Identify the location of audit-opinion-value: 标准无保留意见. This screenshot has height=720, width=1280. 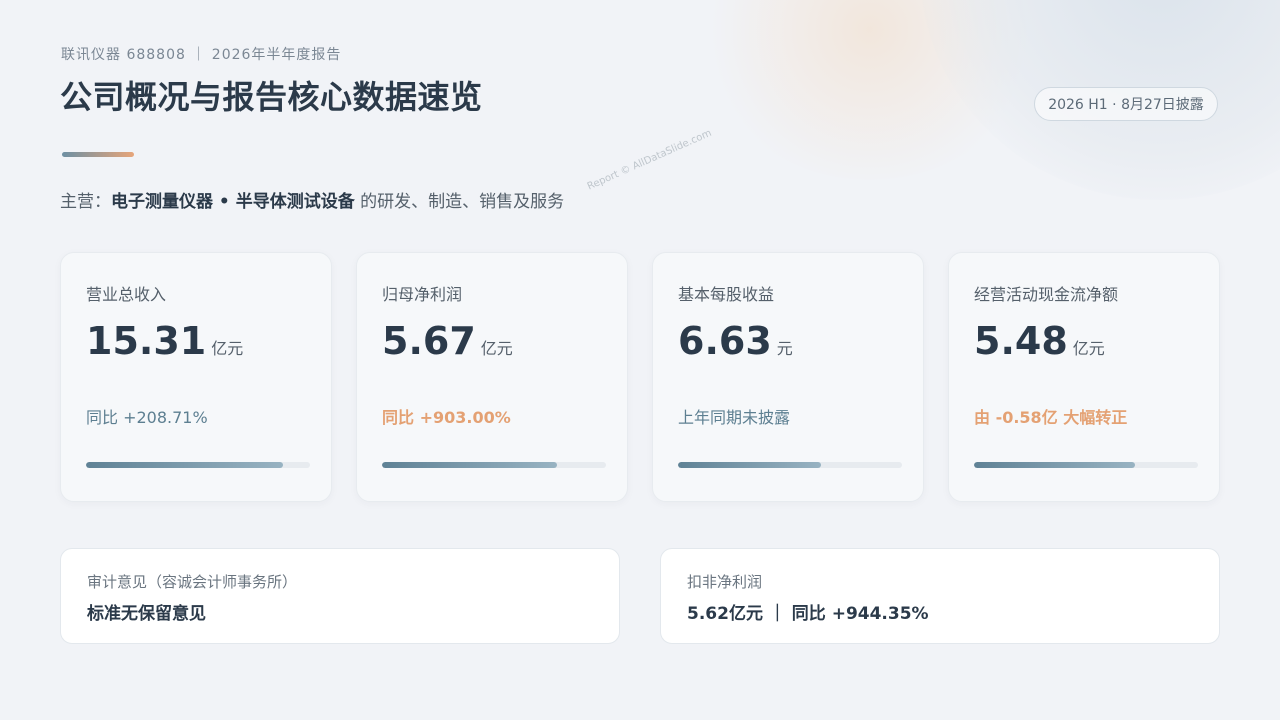
(146, 614).